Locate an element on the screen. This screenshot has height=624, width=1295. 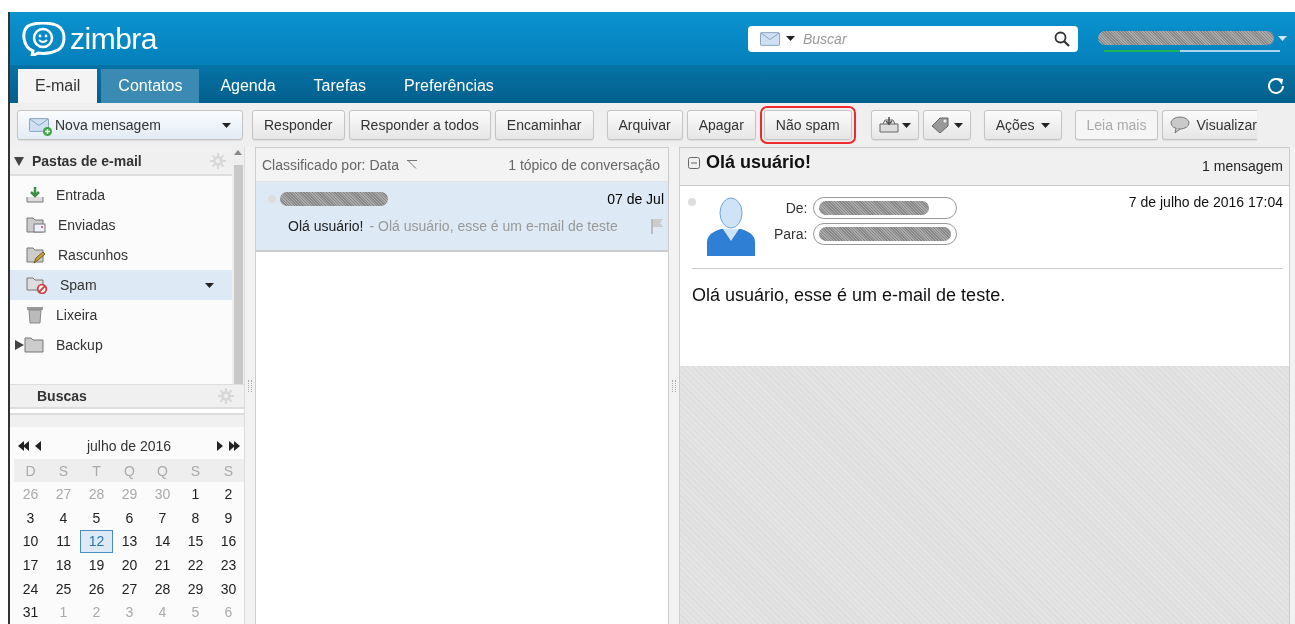
scroll-up-arrow-icon is located at coordinates (238, 152).